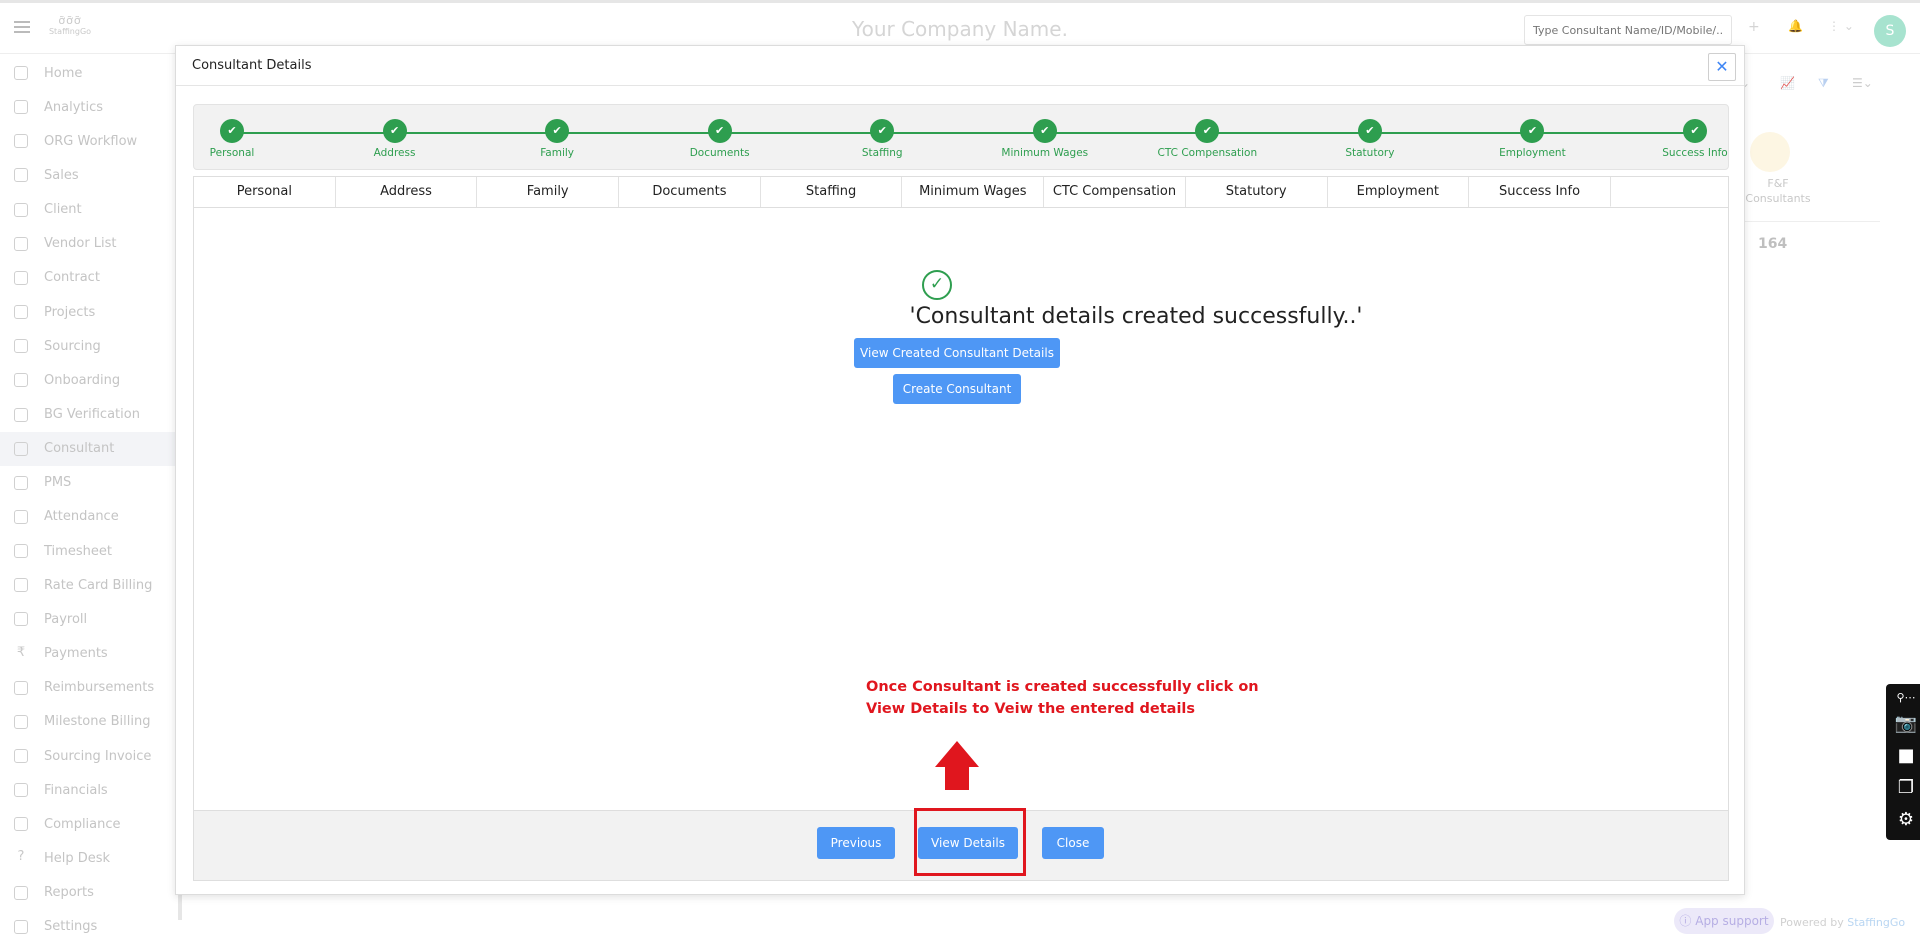  I want to click on sidebar-item-label: Sourcing Invoice, so click(98, 756).